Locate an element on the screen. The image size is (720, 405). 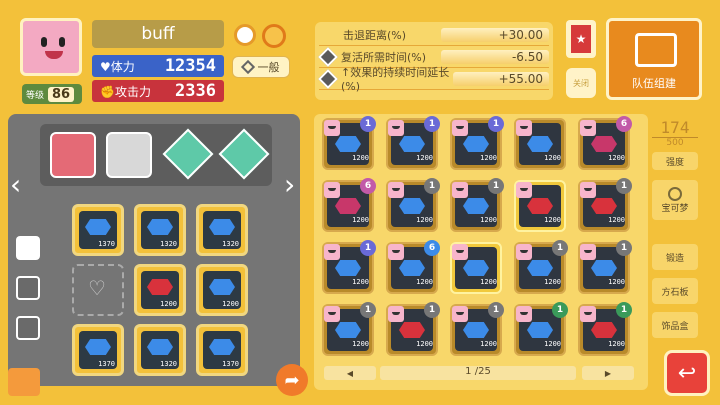
buff-label: 复活所需时间(%) is located at coordinates (384, 57).